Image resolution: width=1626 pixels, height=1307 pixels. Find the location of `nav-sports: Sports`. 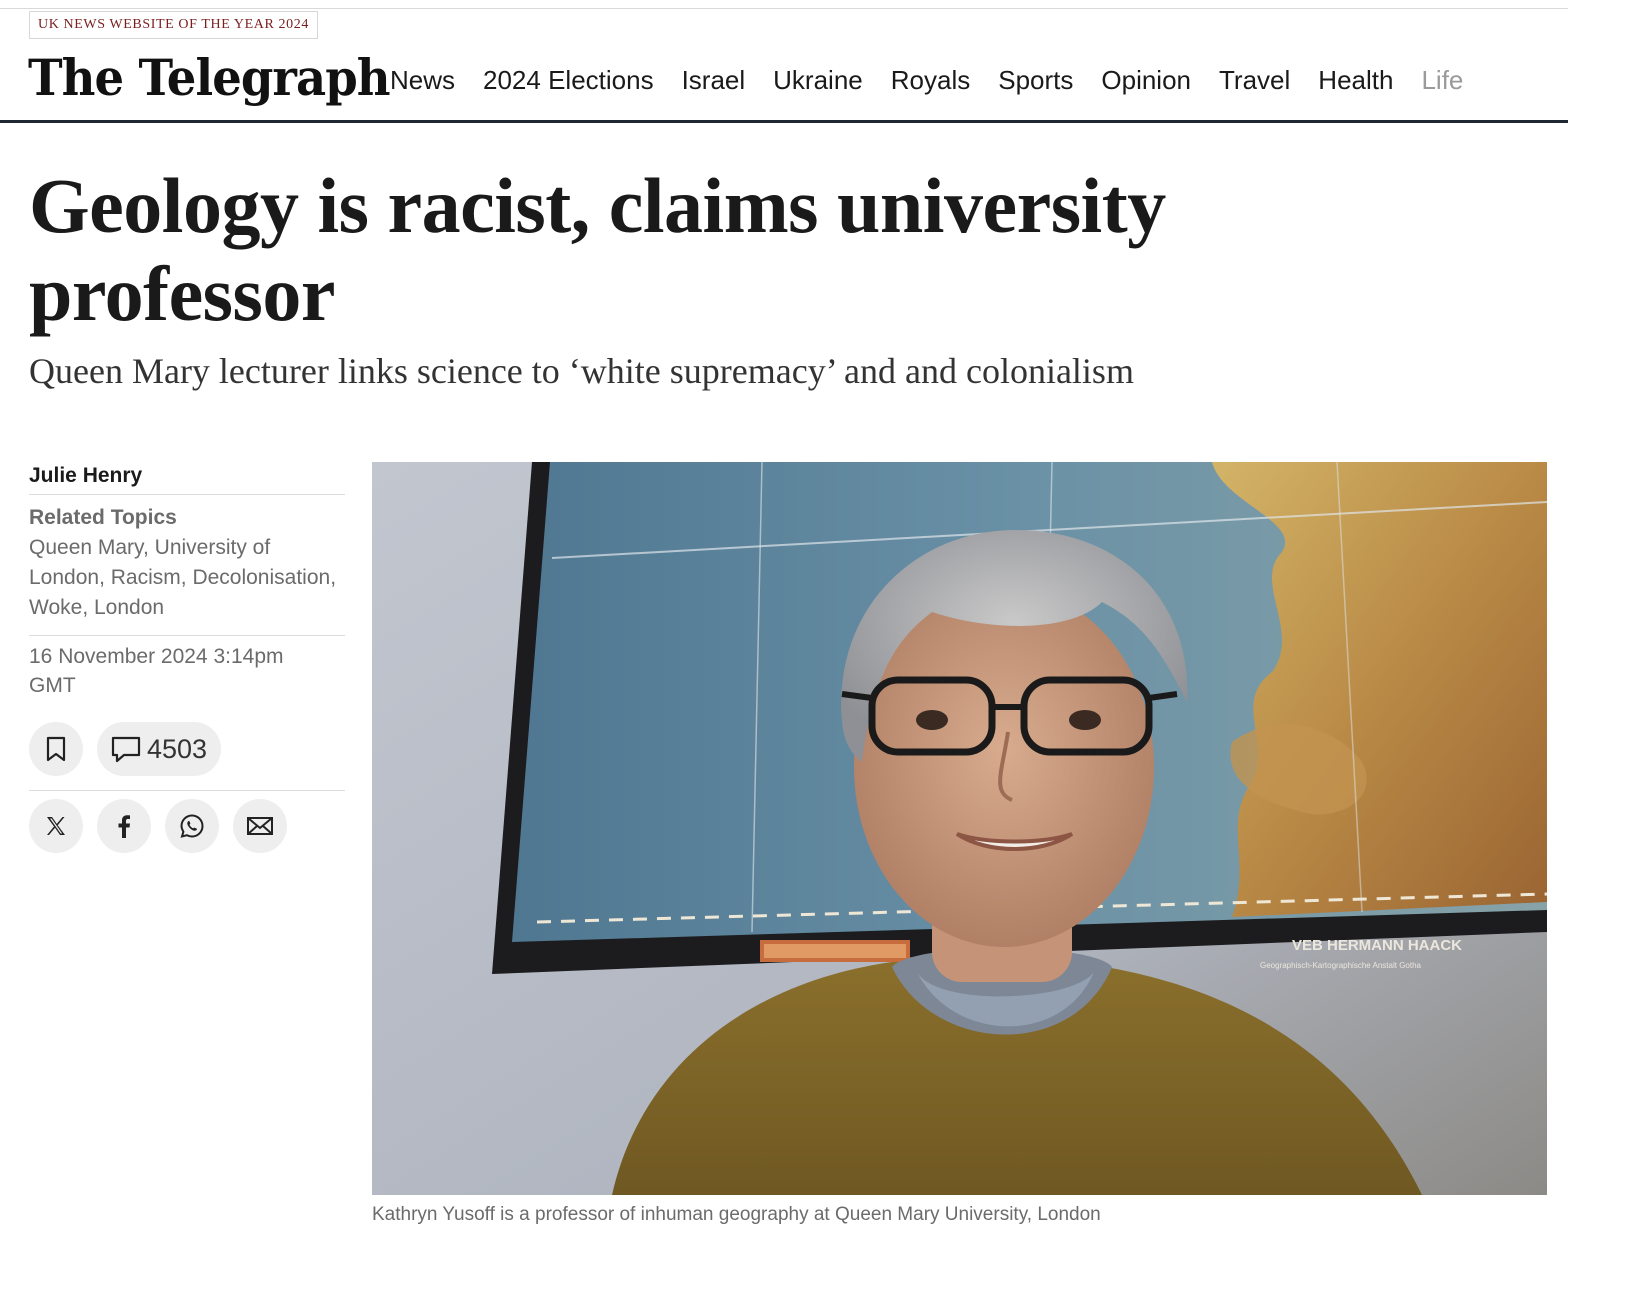

nav-sports: Sports is located at coordinates (1035, 80).